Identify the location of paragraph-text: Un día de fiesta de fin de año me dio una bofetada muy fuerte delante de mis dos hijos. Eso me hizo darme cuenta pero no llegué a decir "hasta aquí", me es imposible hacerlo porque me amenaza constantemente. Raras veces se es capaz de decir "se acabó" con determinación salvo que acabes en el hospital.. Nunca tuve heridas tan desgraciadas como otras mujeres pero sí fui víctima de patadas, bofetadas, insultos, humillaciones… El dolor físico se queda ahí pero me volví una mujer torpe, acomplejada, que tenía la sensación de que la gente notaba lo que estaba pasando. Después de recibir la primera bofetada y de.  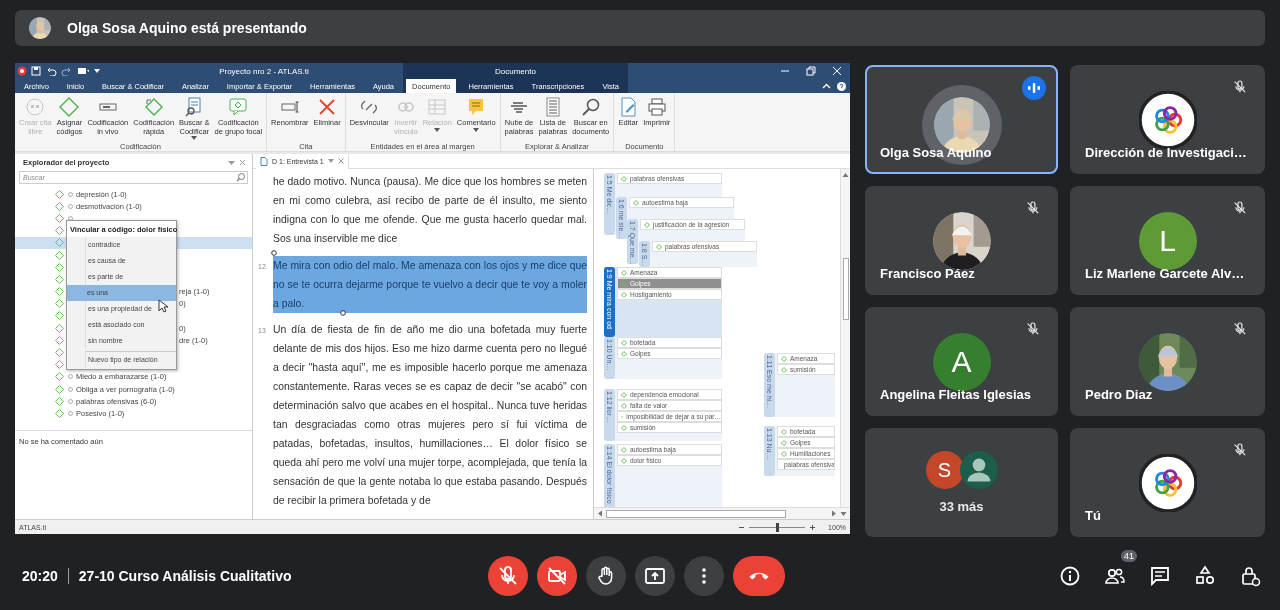
(430, 415).